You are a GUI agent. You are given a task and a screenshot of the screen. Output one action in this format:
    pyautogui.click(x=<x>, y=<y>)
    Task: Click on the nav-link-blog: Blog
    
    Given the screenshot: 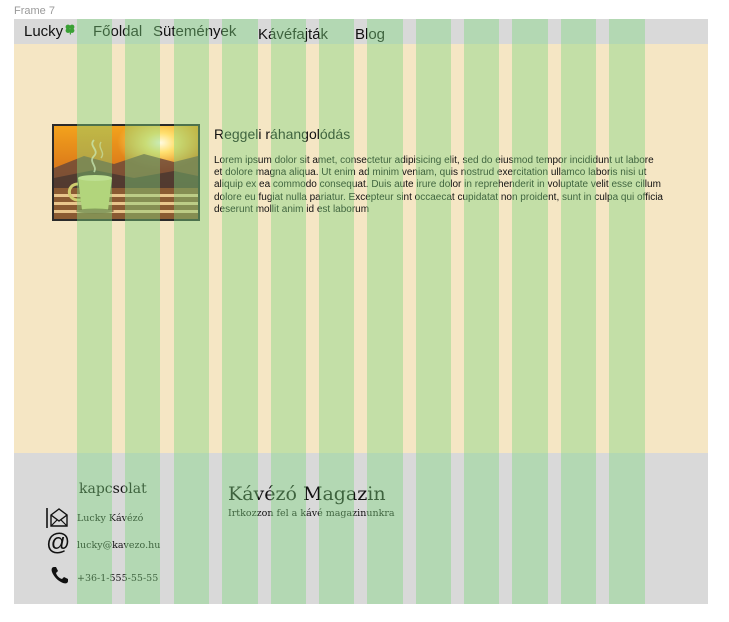 What is the action you would take?
    pyautogui.click(x=370, y=34)
    